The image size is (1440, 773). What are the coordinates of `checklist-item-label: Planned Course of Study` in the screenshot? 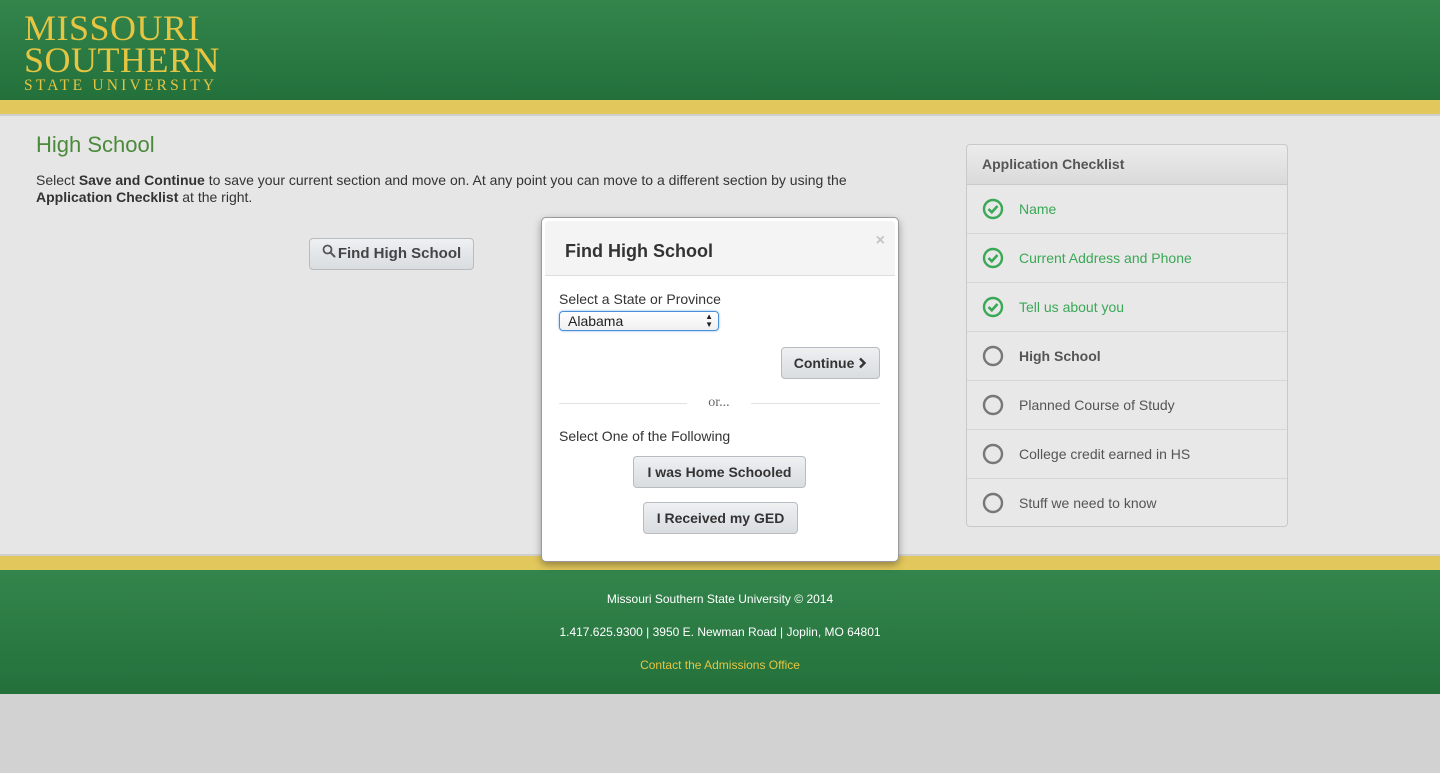 It's located at (1097, 405).